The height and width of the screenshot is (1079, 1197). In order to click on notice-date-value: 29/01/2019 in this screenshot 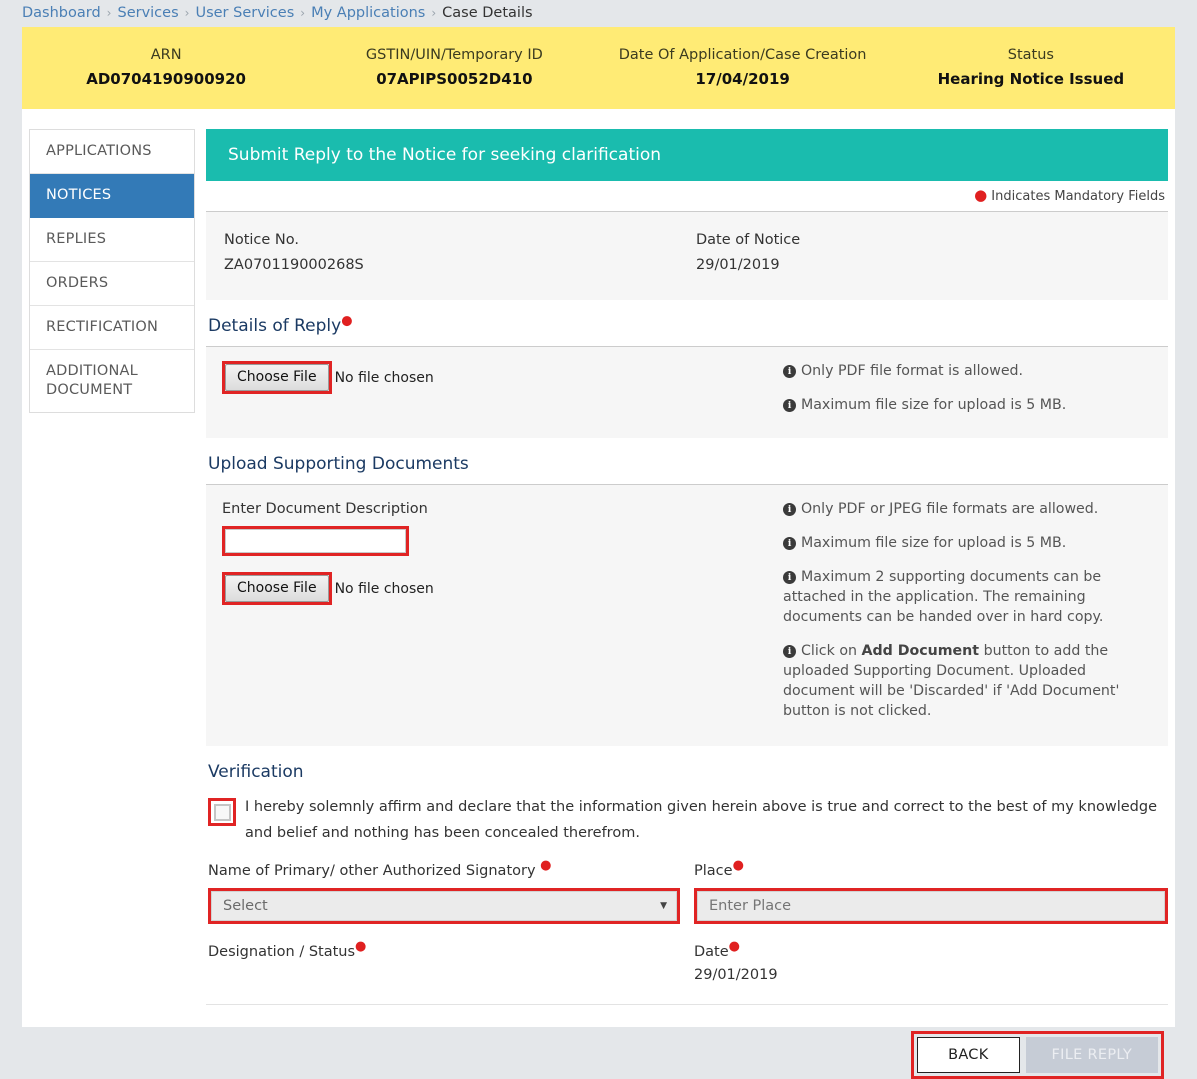, I will do `click(738, 265)`.